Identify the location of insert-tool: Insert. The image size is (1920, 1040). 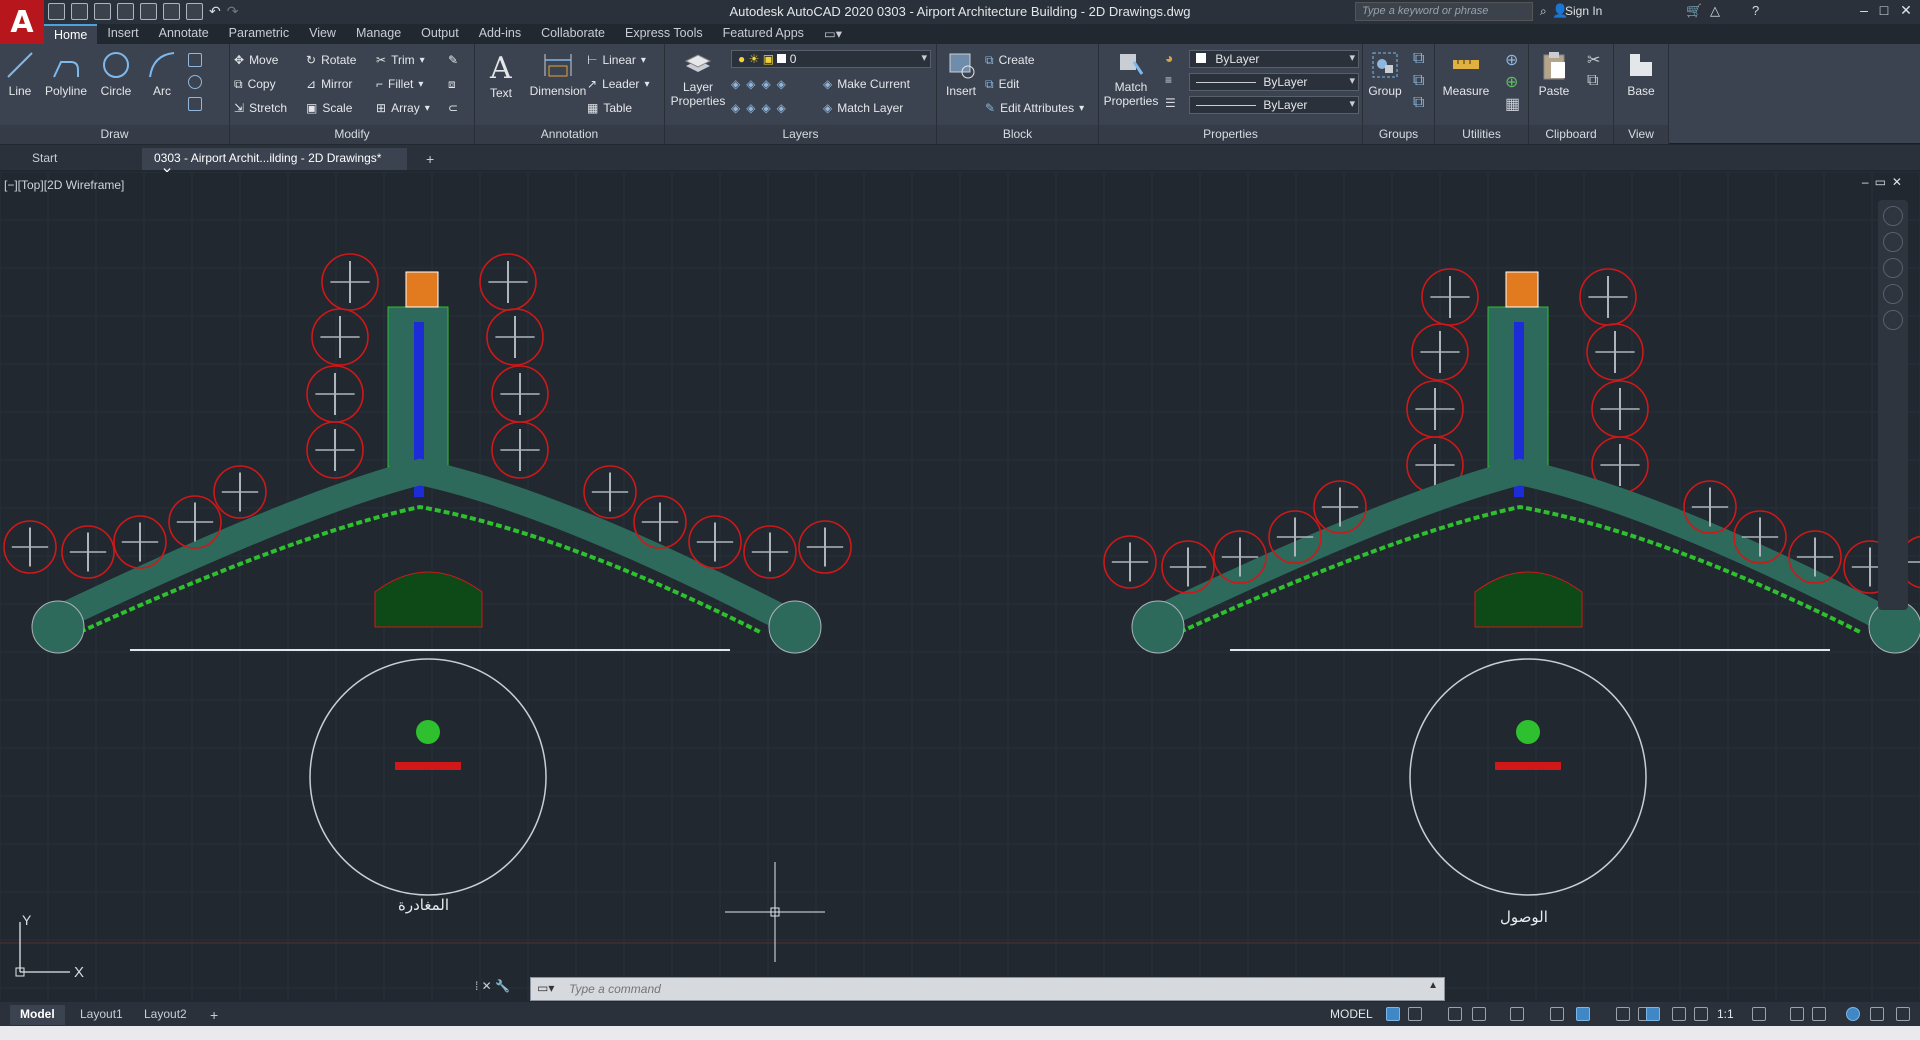
(961, 74).